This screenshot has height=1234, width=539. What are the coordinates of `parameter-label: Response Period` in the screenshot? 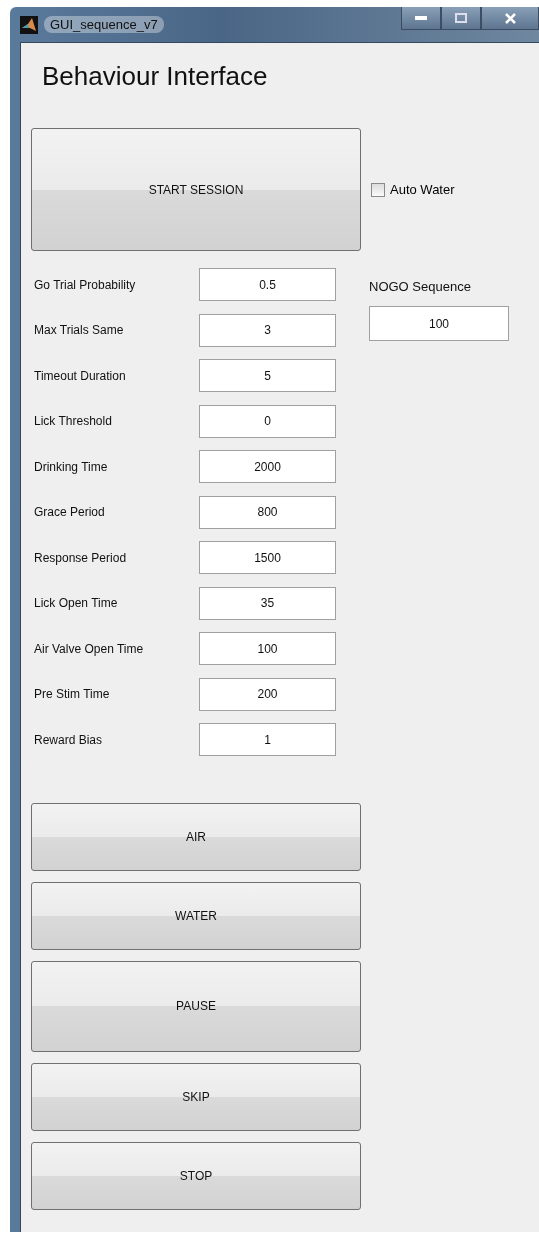 It's located at (80, 557).